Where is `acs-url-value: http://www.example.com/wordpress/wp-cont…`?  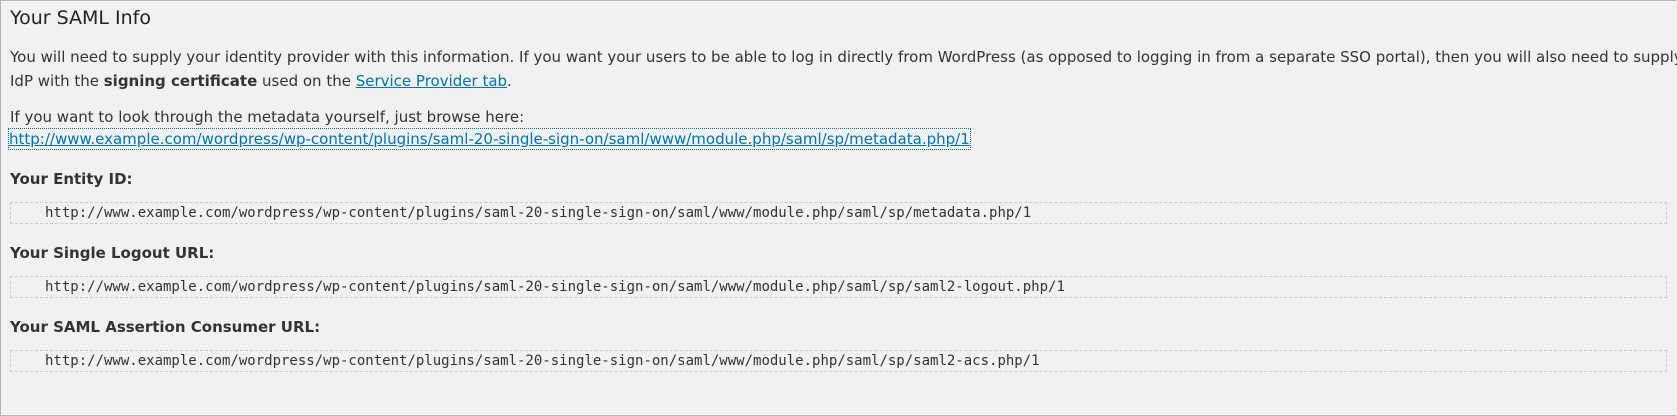 acs-url-value: http://www.example.com/wordpress/wp-cont… is located at coordinates (838, 361).